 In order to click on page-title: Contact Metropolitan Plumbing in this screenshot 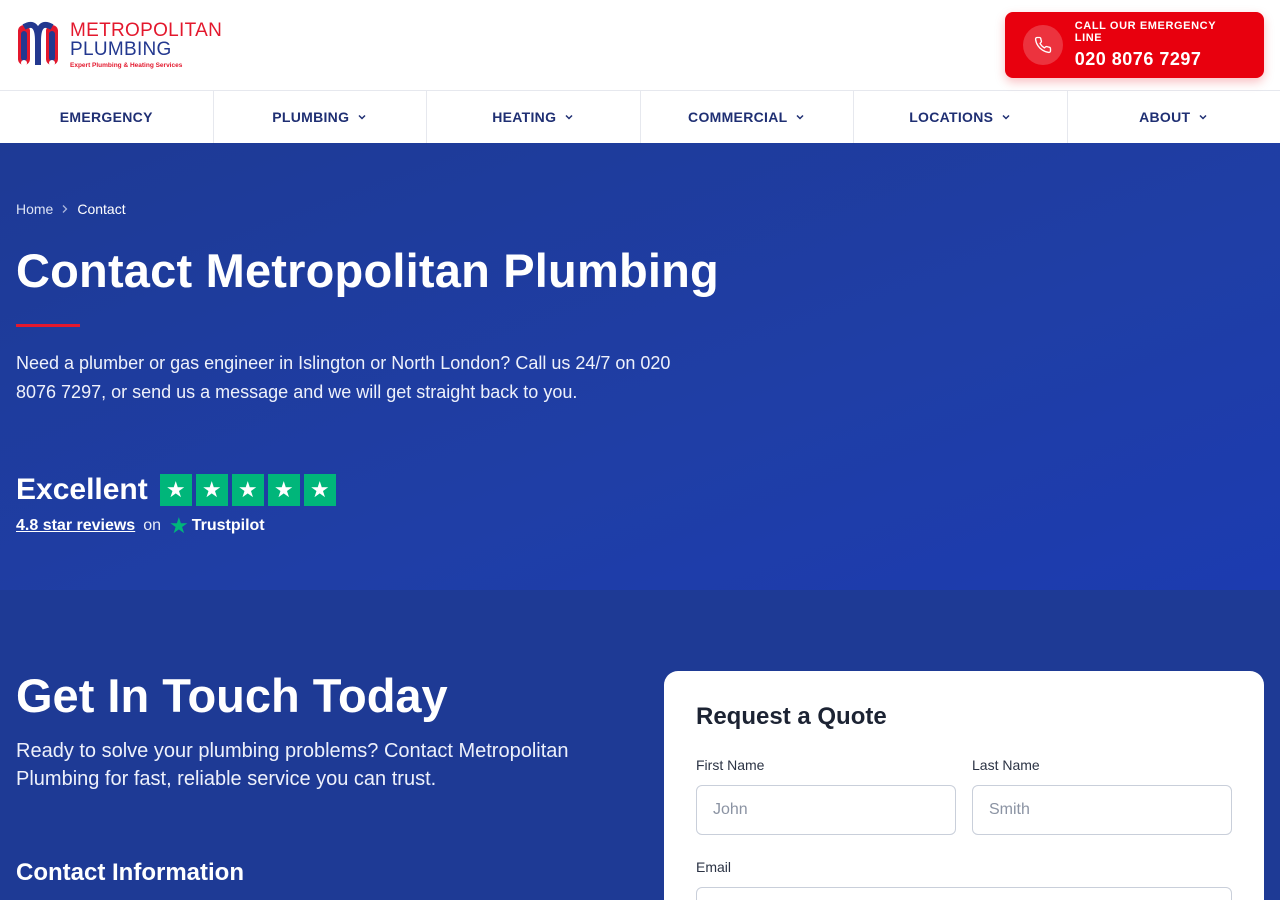, I will do `click(367, 270)`.